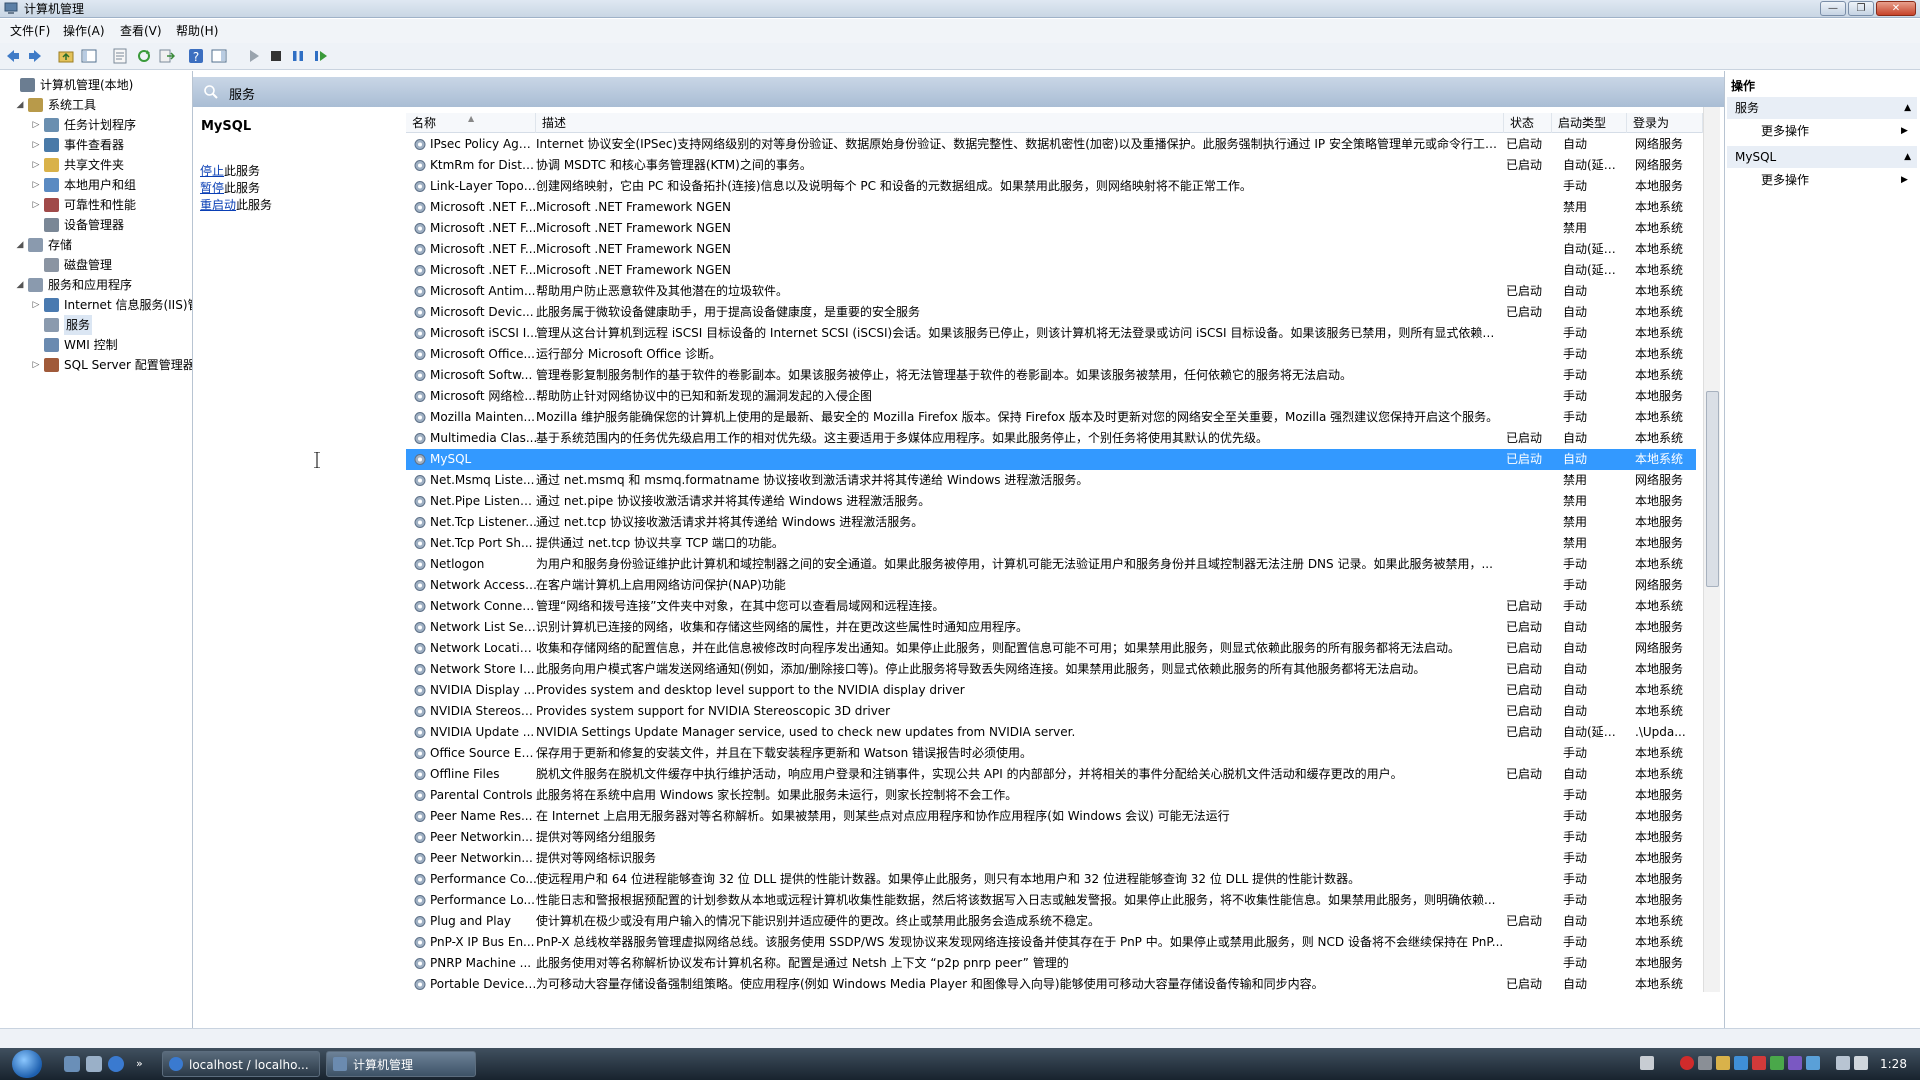  I want to click on stop-service-link: 停止, so click(212, 171).